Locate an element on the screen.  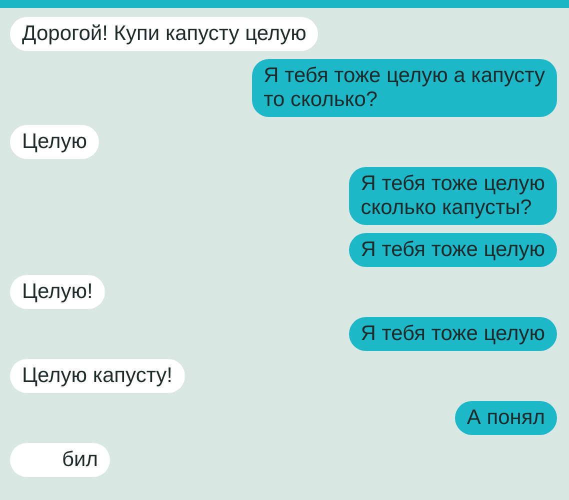
message-bubble: Я тебя тоже целую сколько капусты? is located at coordinates (452, 196).